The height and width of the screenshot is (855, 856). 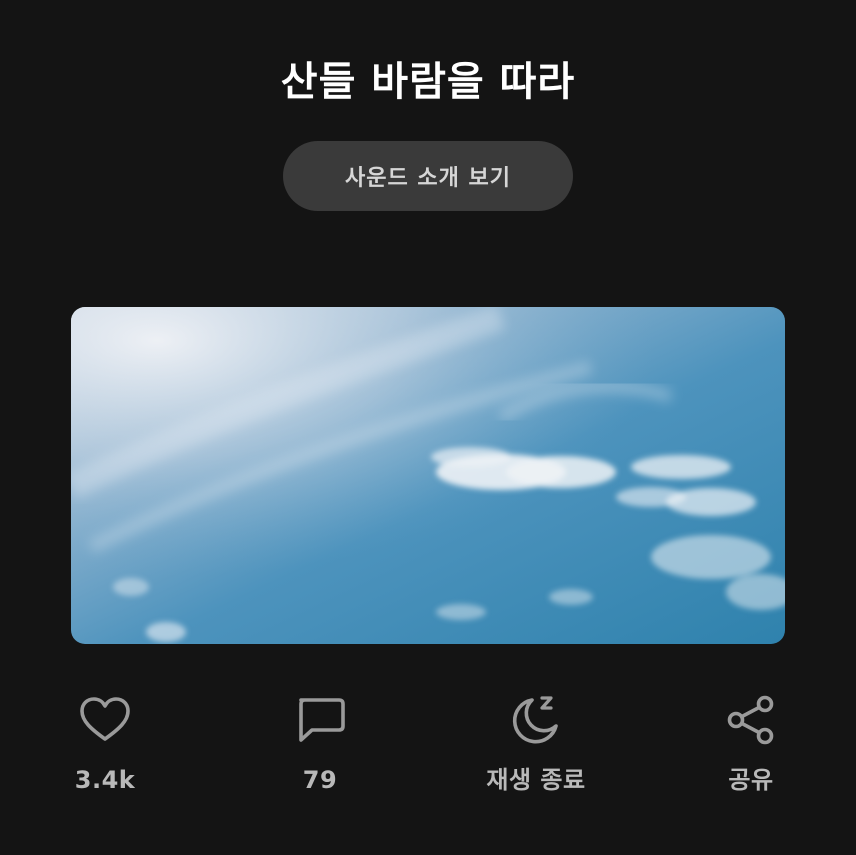 I want to click on action-bar: 3.4k 79 재생 종료 공유, so click(x=428, y=750).